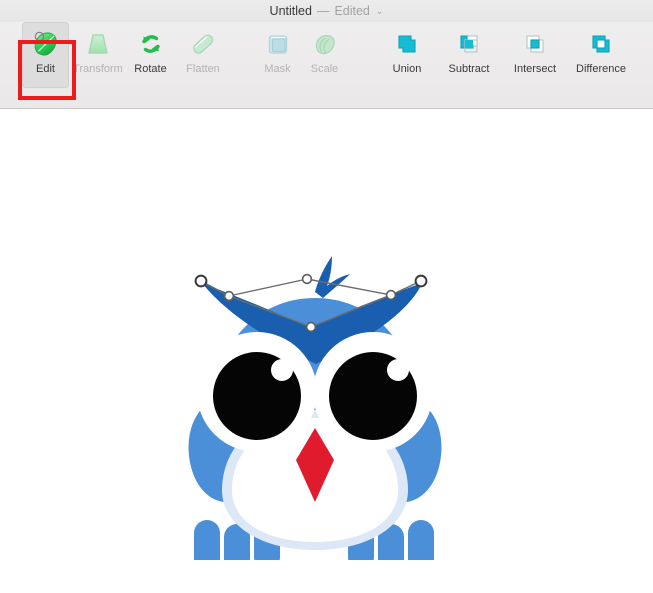 This screenshot has width=653, height=593. What do you see at coordinates (469, 44) in the screenshot?
I see `subtract-icon` at bounding box center [469, 44].